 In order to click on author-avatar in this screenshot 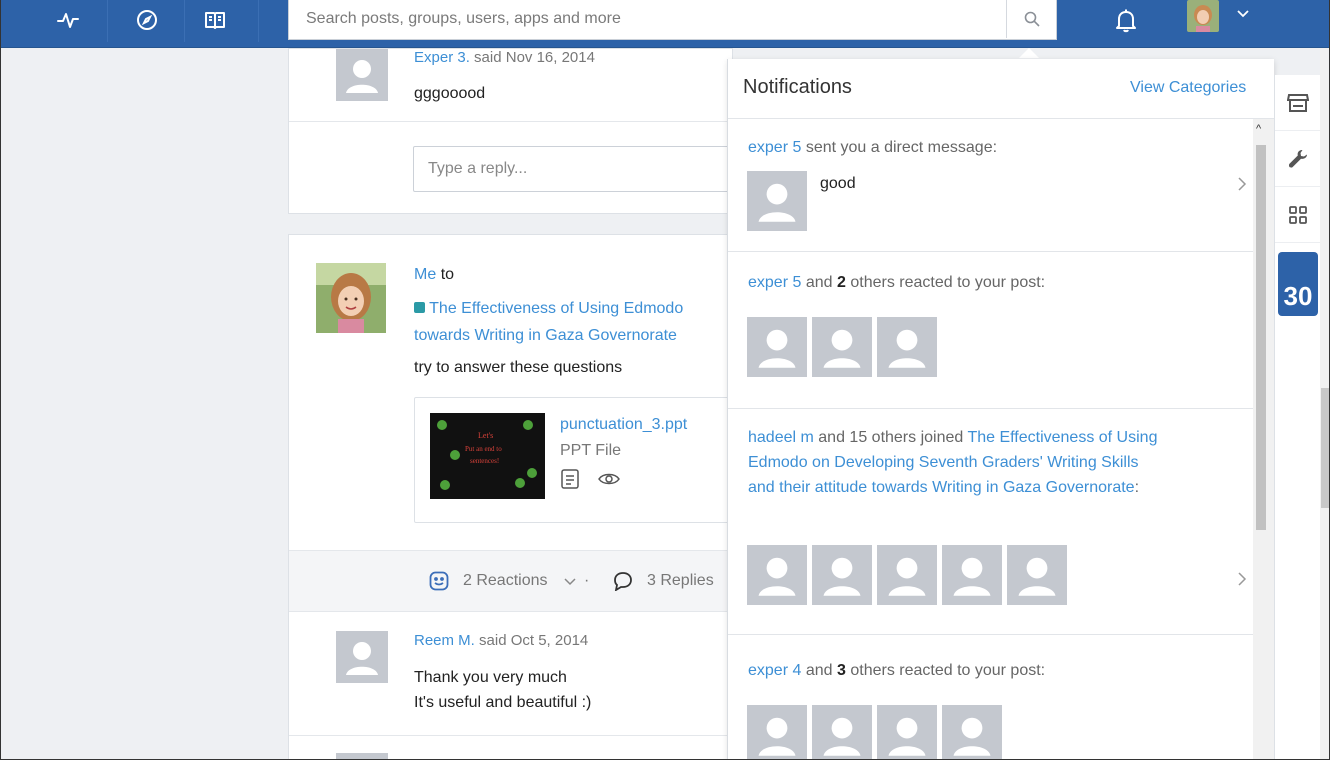, I will do `click(351, 298)`.